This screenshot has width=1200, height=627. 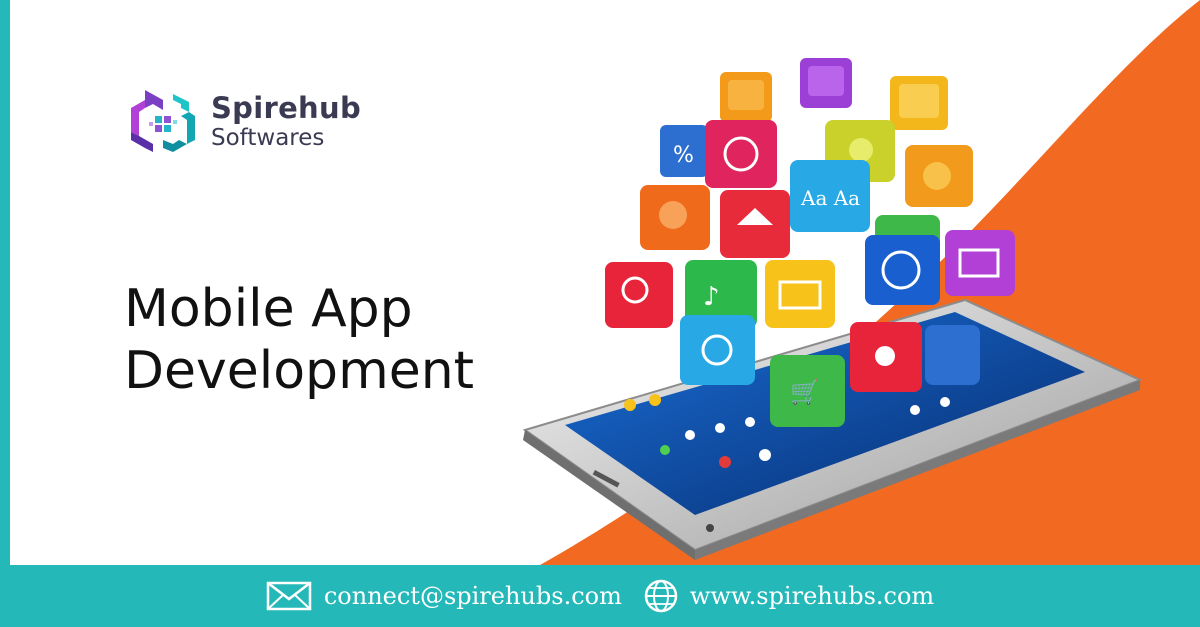 What do you see at coordinates (268, 138) in the screenshot?
I see `brand-subtitle: Softwares` at bounding box center [268, 138].